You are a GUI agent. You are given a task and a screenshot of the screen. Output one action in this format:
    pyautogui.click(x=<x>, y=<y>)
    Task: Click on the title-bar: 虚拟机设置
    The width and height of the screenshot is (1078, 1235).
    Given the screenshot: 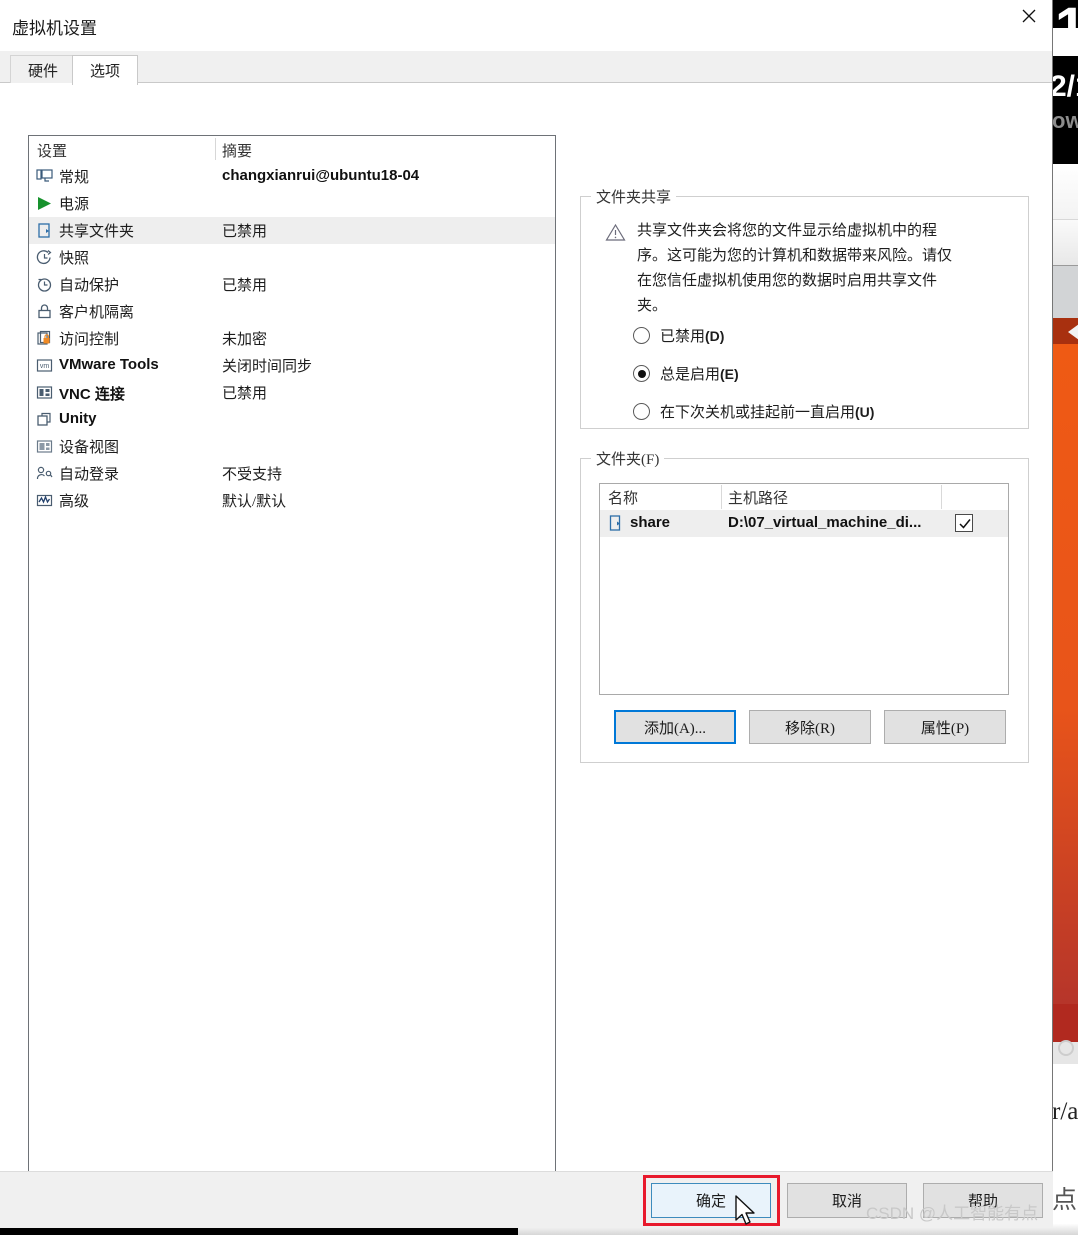 What is the action you would take?
    pyautogui.click(x=526, y=25)
    